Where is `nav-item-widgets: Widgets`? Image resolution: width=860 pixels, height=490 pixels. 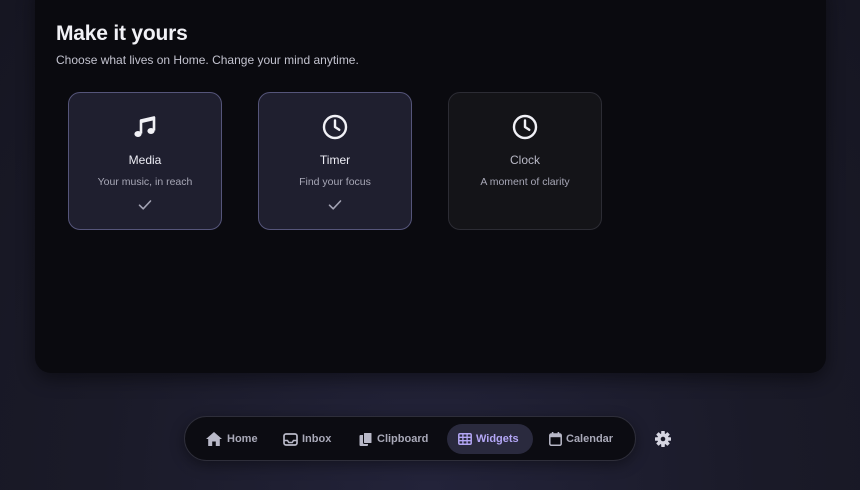 nav-item-widgets: Widgets is located at coordinates (490, 439).